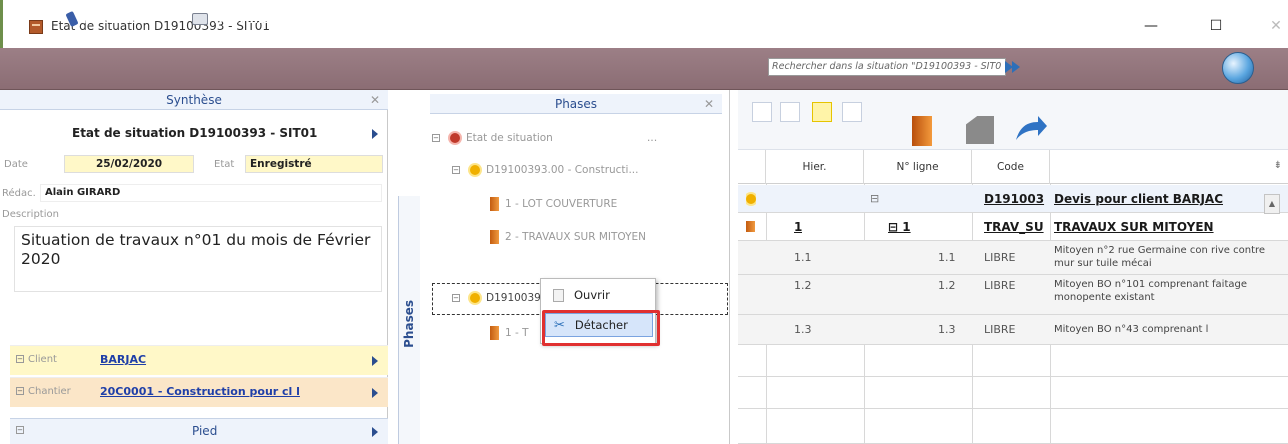 The width and height of the screenshot is (1288, 444). I want to click on imprimer-label: Imprimer, so click(245, 19).